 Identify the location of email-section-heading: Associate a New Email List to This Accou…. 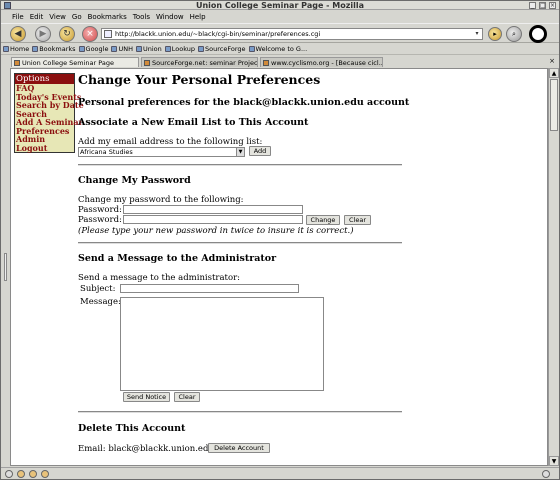
(193, 122).